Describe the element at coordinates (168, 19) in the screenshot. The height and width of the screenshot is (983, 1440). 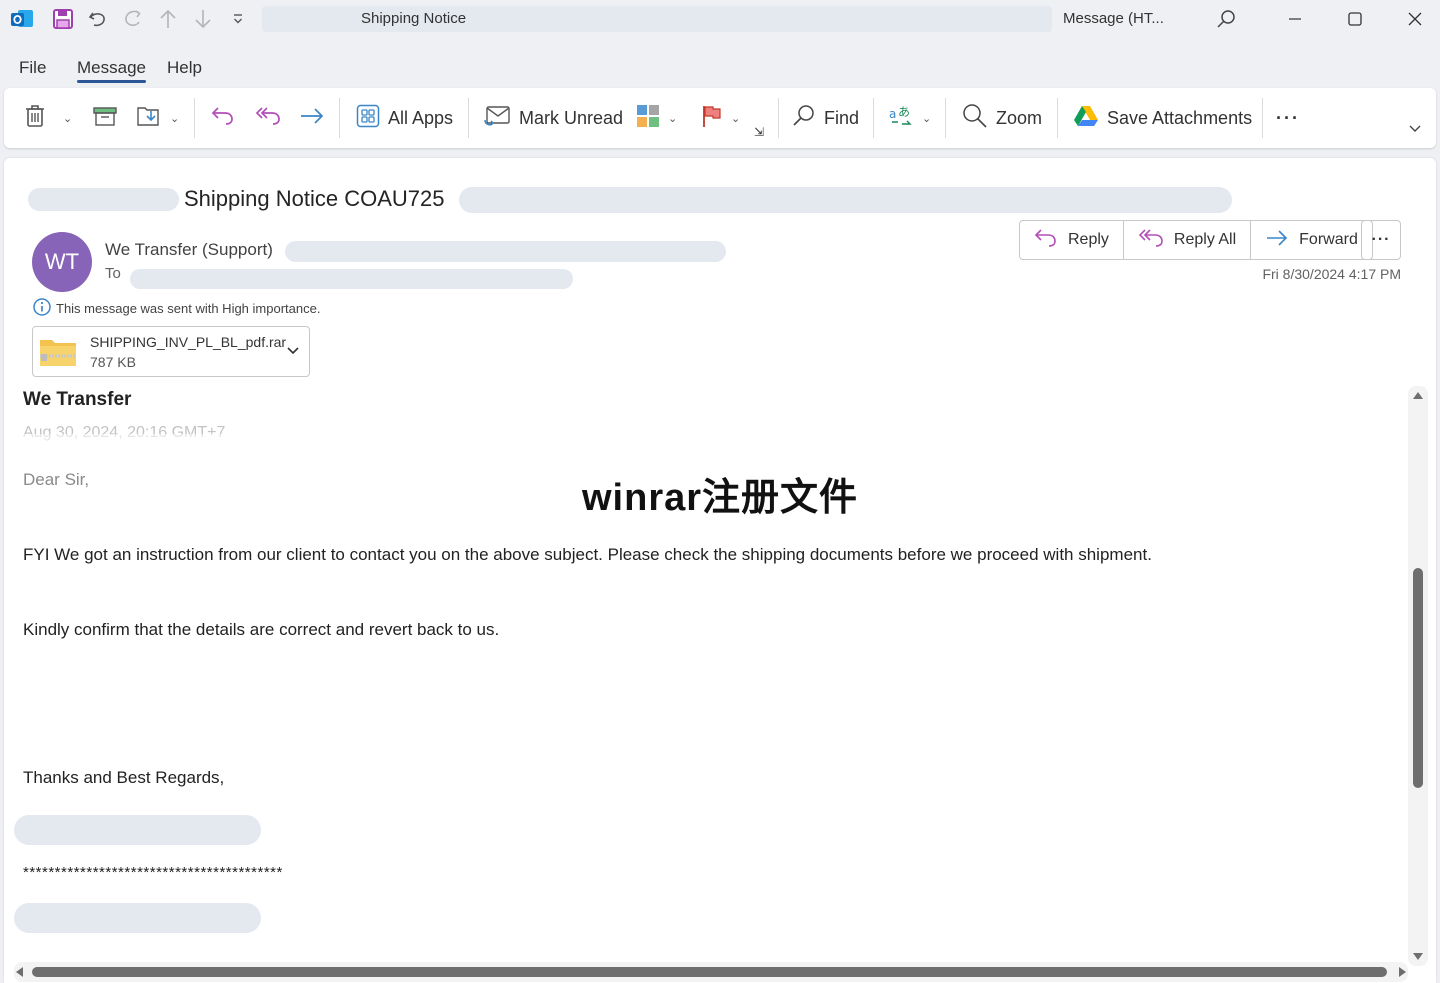
I see `previous-item-icon` at that location.